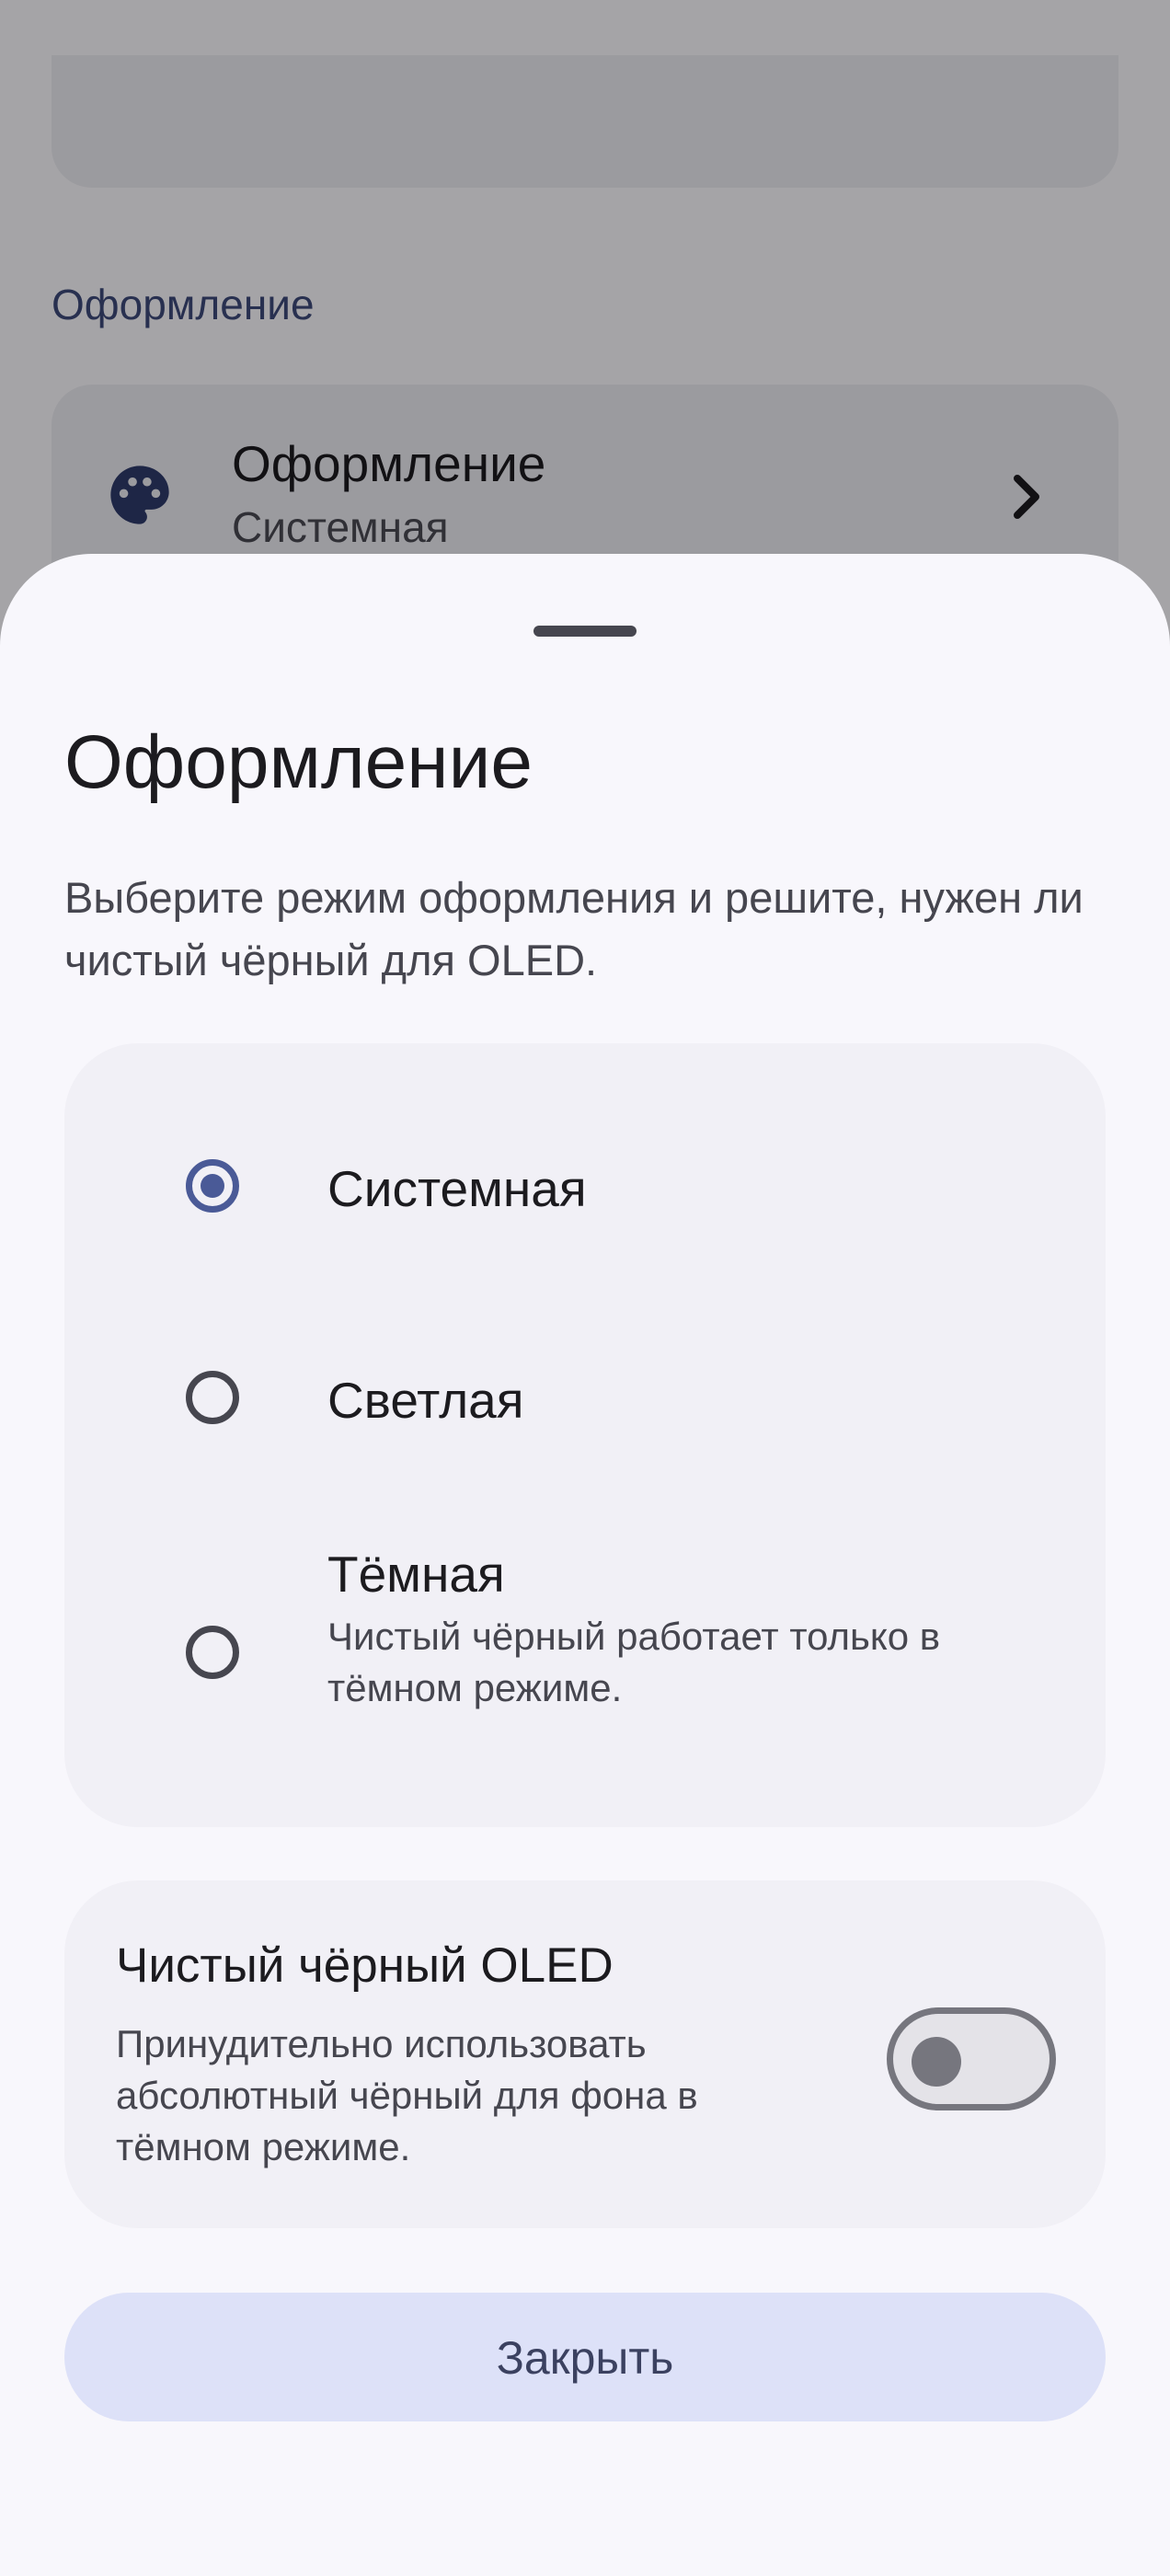  I want to click on drag-handle, so click(585, 631).